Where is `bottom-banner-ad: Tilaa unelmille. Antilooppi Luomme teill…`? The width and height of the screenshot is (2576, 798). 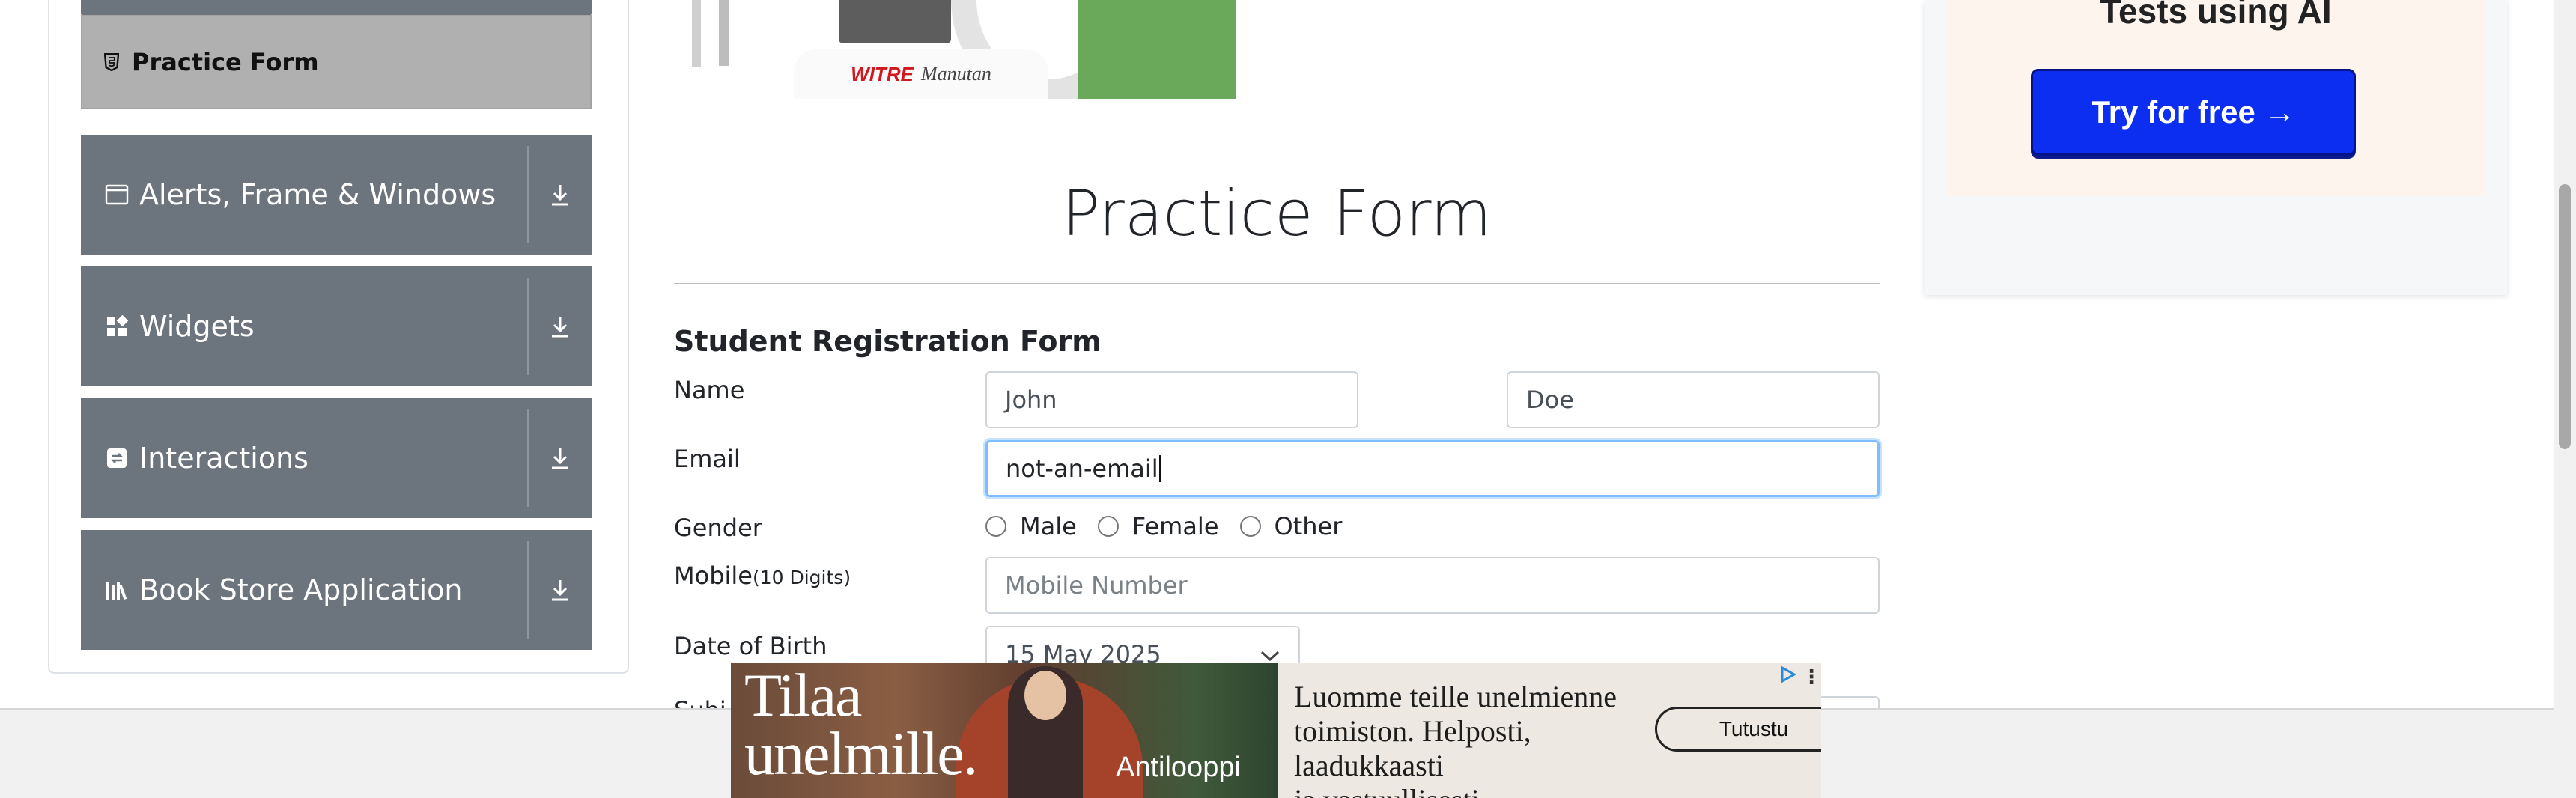
bottom-banner-ad: Tilaa unelmille. Antilooppi Luomme teill… is located at coordinates (1276, 731).